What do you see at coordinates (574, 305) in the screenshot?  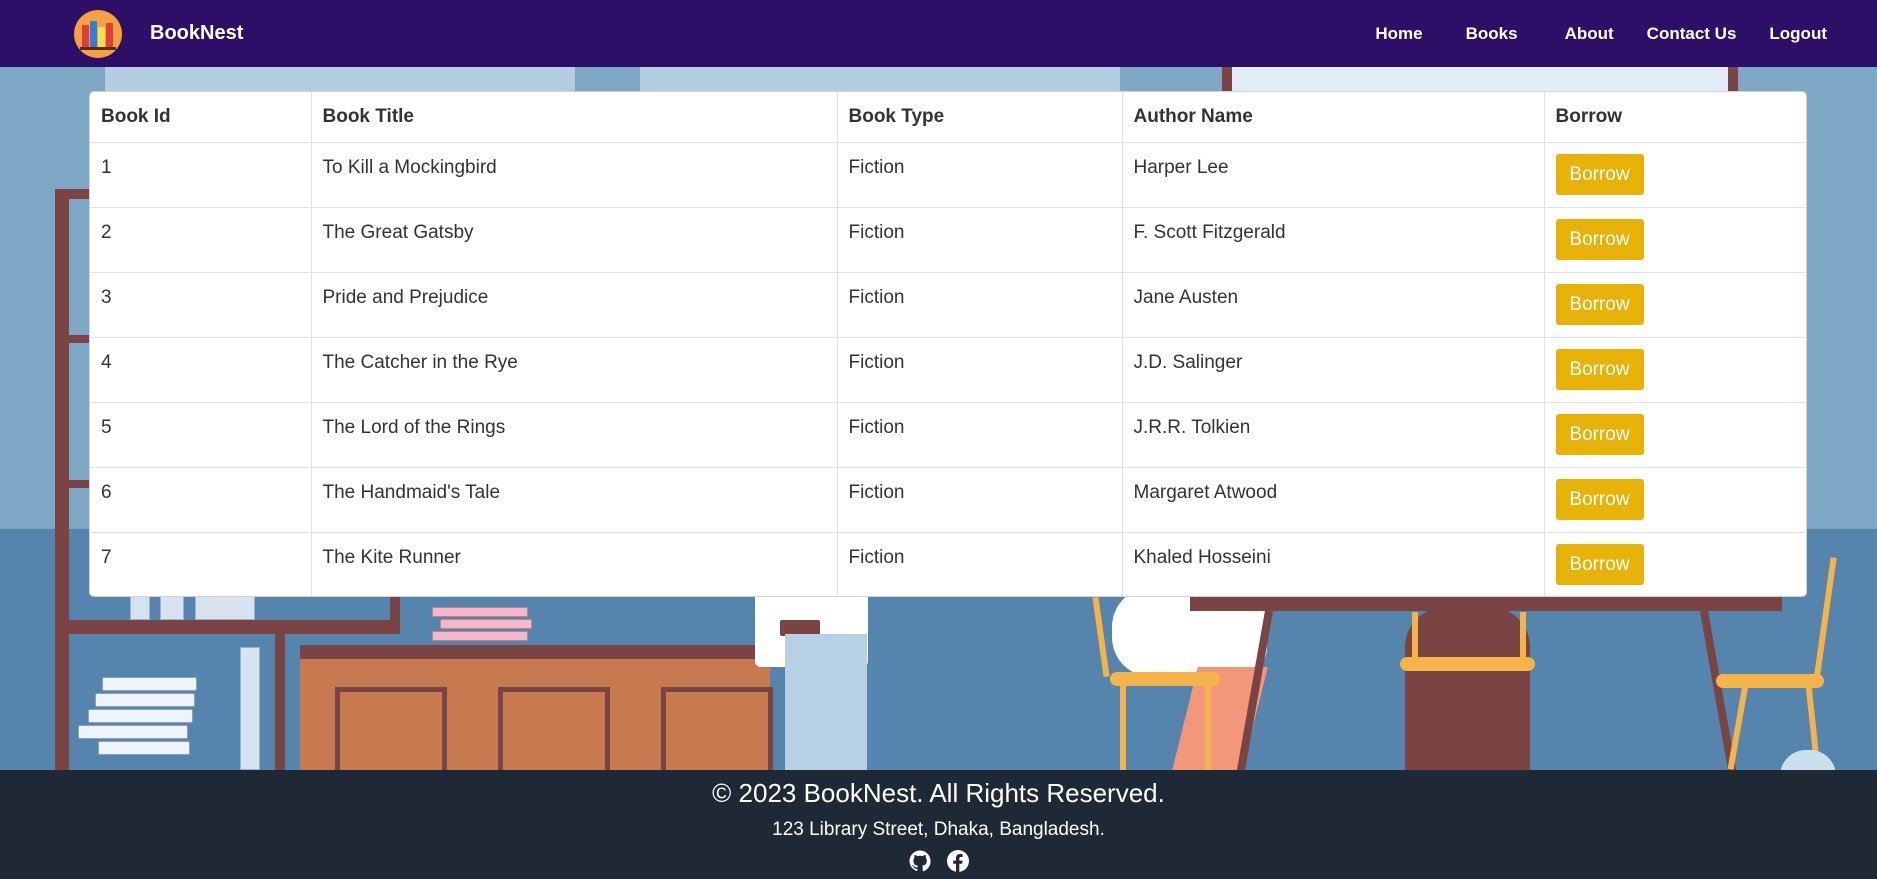 I see `book-title: Pride and Prejudice` at bounding box center [574, 305].